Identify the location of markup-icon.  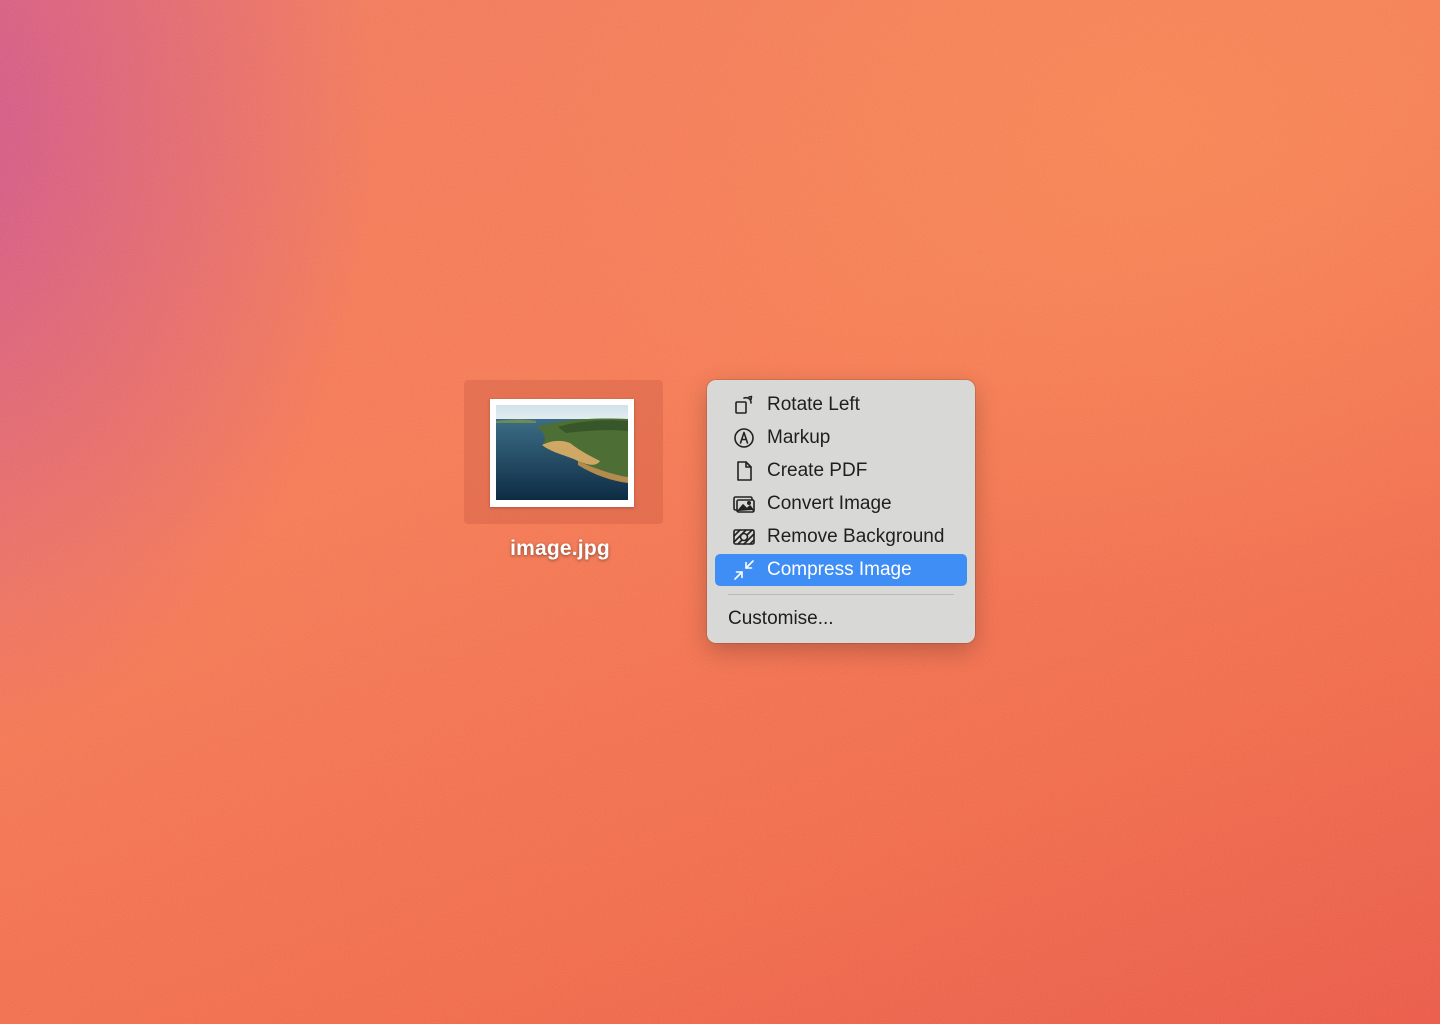
(744, 438).